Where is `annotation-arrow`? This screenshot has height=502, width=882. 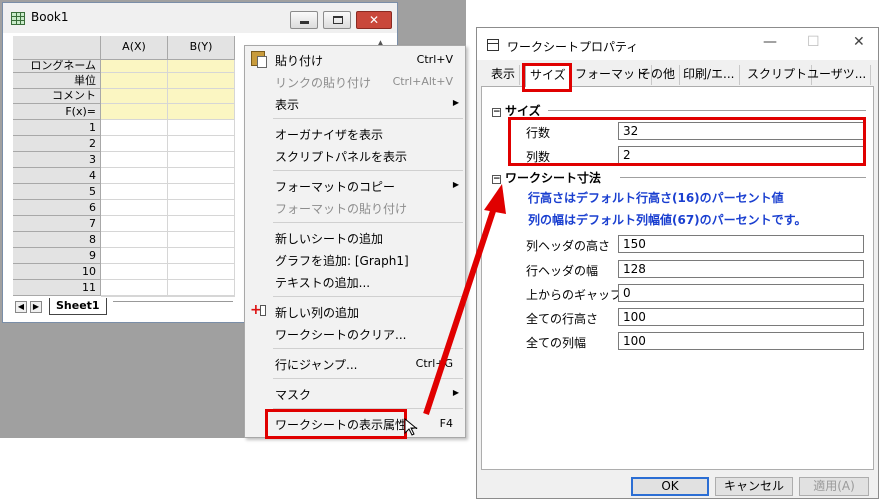
annotation-arrow is located at coordinates (464, 299).